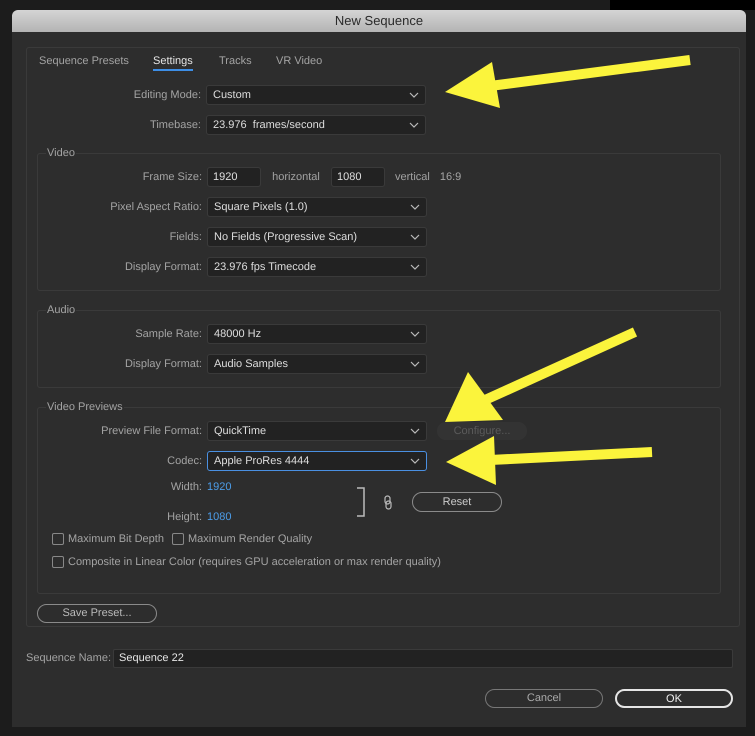  Describe the element at coordinates (96, 62) in the screenshot. I see `tab: Sequence Presets` at that location.